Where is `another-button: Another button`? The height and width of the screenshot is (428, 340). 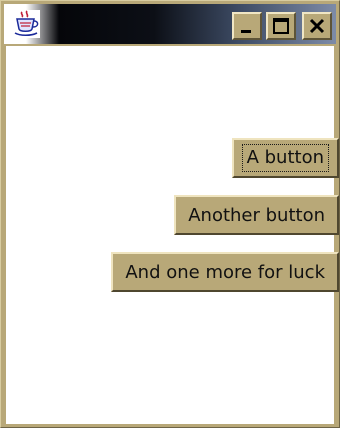 another-button: Another button is located at coordinates (256, 215).